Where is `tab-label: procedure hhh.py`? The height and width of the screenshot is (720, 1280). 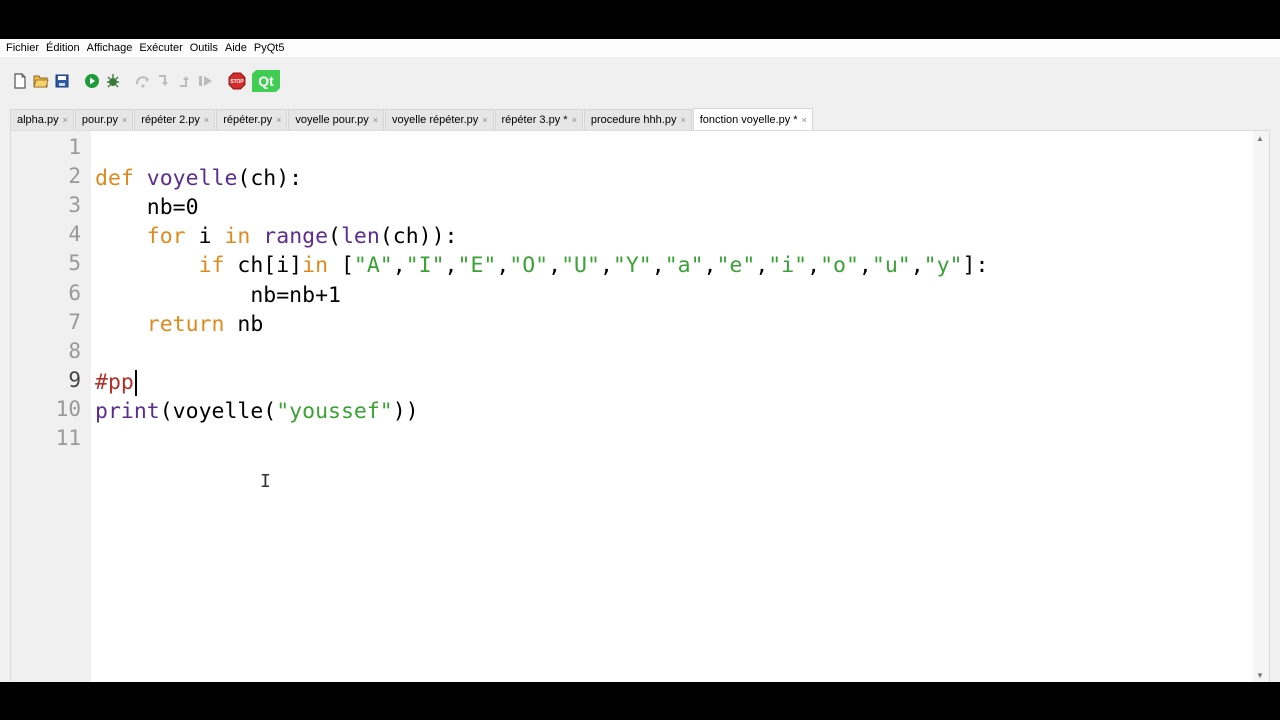
tab-label: procedure hhh.py is located at coordinates (633, 120).